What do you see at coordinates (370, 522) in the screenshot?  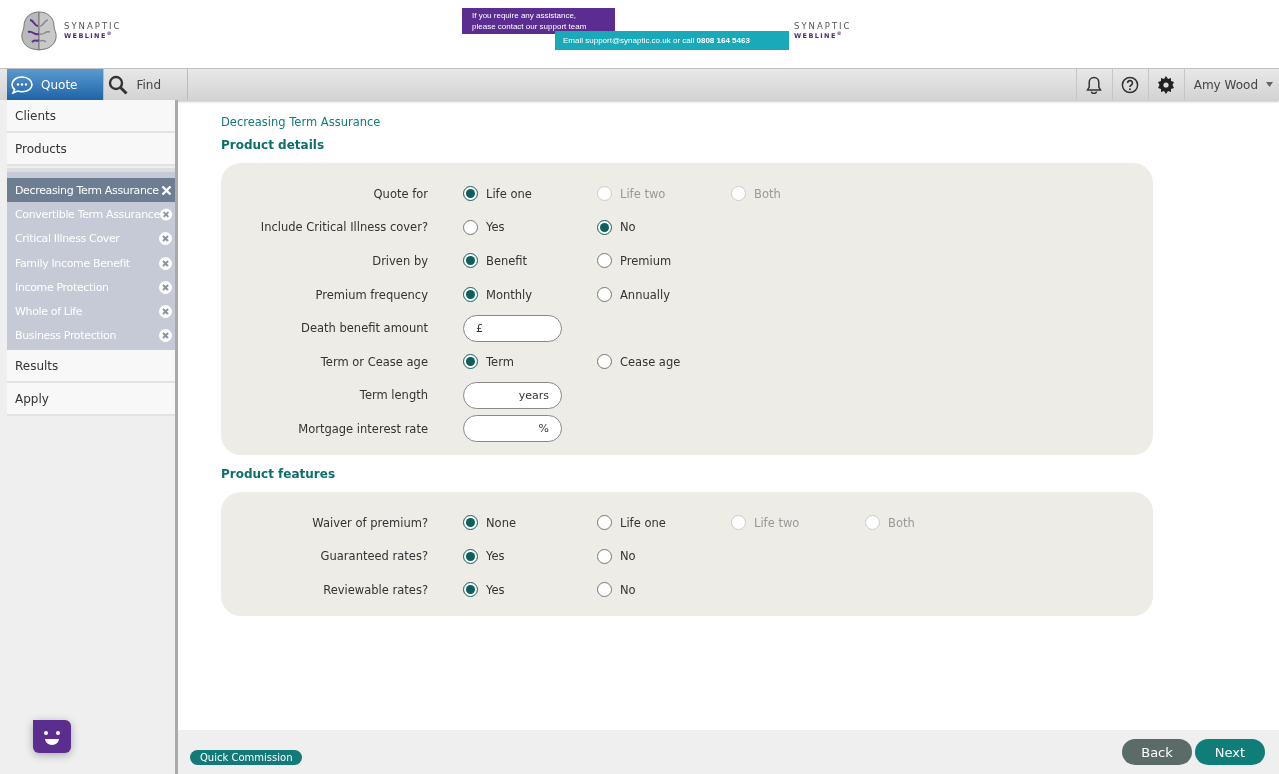 I see `field-label: Waiver of premium?` at bounding box center [370, 522].